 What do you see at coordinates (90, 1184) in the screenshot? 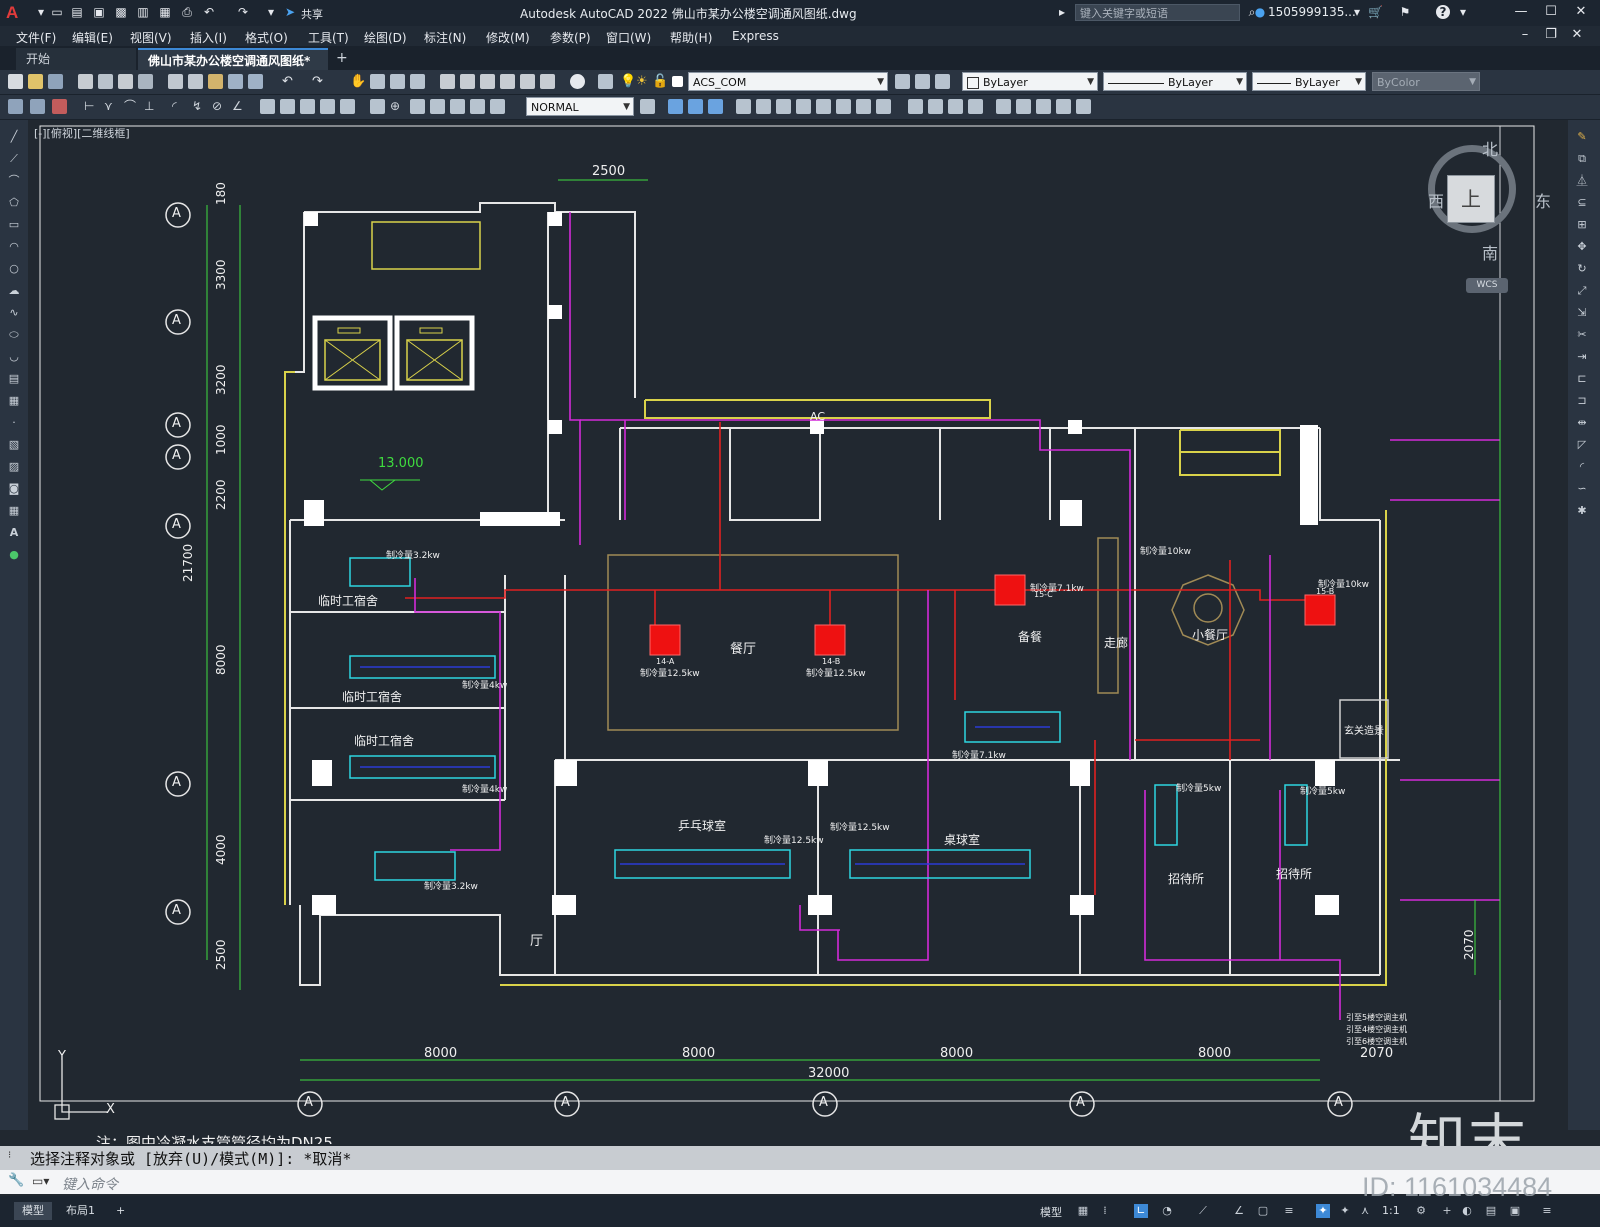
I see `command-input: 键入命令` at bounding box center [90, 1184].